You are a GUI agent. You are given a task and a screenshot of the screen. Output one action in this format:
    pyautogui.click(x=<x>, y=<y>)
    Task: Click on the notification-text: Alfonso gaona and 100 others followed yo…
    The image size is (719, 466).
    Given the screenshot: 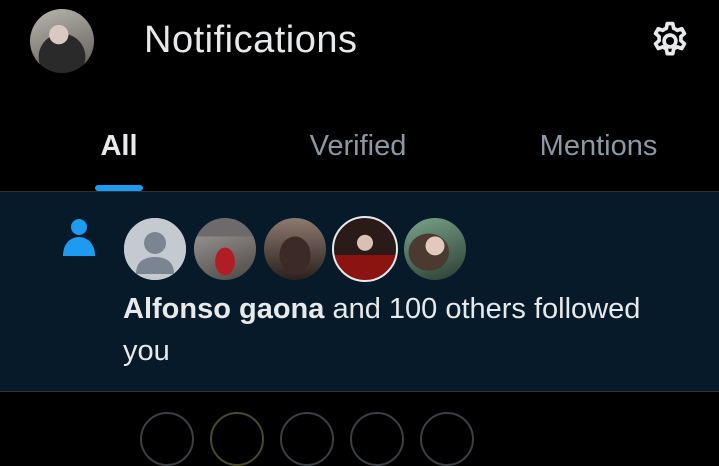 What is the action you would take?
    pyautogui.click(x=408, y=330)
    